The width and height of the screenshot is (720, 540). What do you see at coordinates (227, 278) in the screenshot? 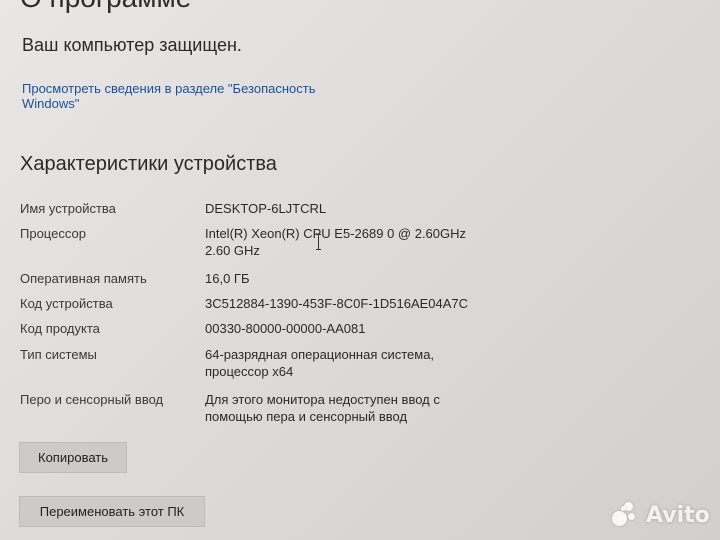
I see `spec-value: 16,0 ГБ` at bounding box center [227, 278].